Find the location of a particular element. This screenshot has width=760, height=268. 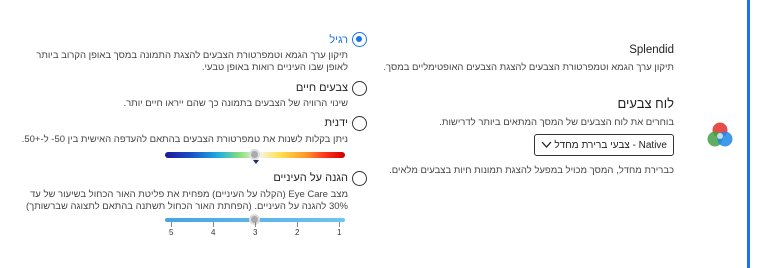

radio-vivid is located at coordinates (359, 88).